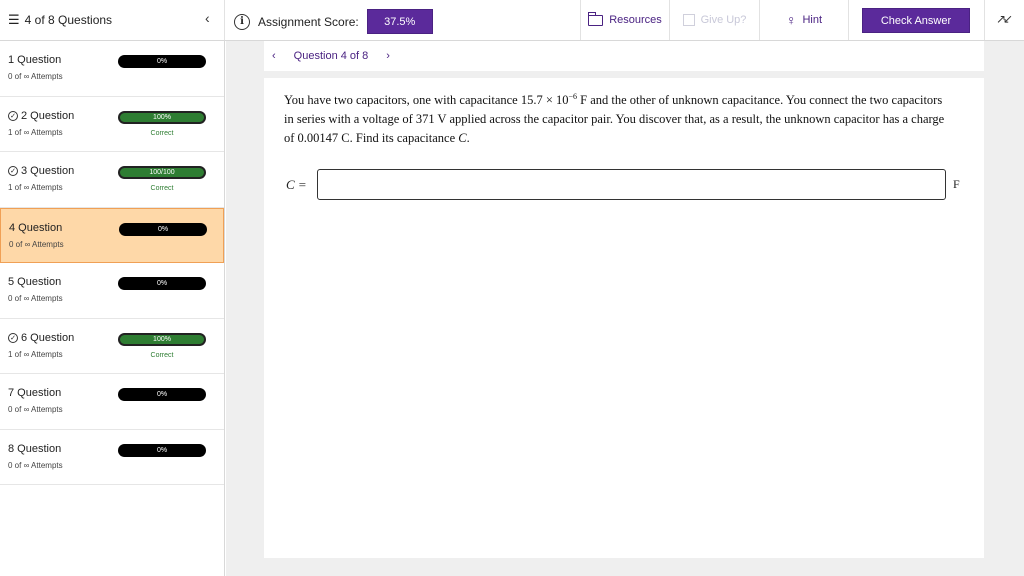 This screenshot has width=1024, height=576. I want to click on collapse-sidebar-button: ‹, so click(207, 18).